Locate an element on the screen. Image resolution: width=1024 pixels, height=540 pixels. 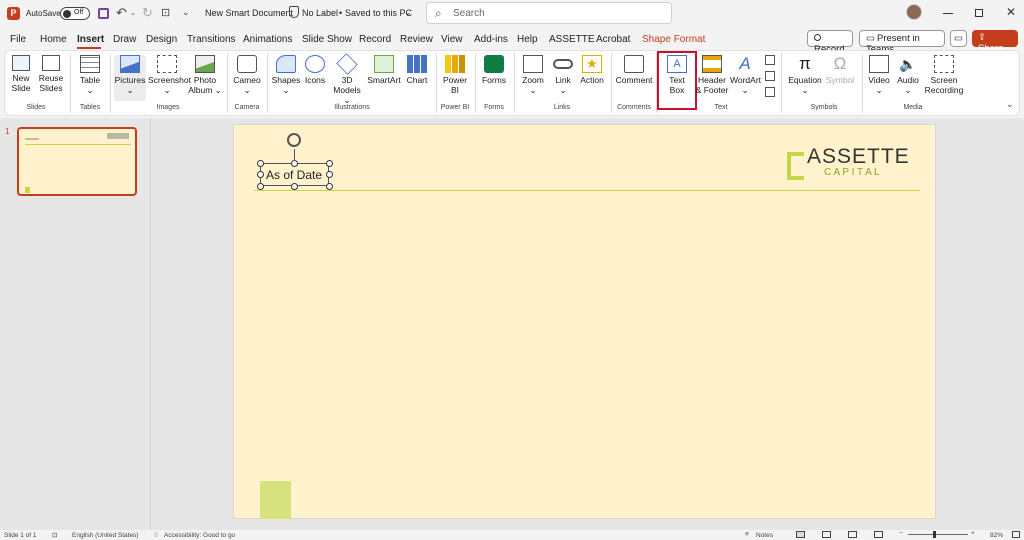
action-button: ★ Action is located at coordinates (592, 70).